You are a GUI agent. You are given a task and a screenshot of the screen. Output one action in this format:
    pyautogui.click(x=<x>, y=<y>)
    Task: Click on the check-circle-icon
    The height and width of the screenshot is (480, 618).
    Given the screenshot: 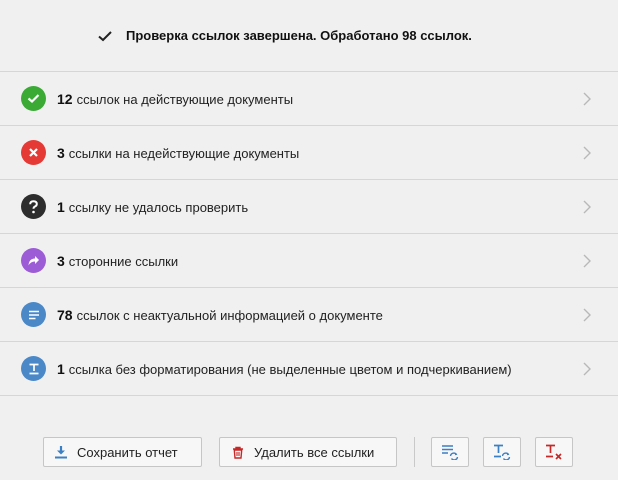 What is the action you would take?
    pyautogui.click(x=33, y=98)
    